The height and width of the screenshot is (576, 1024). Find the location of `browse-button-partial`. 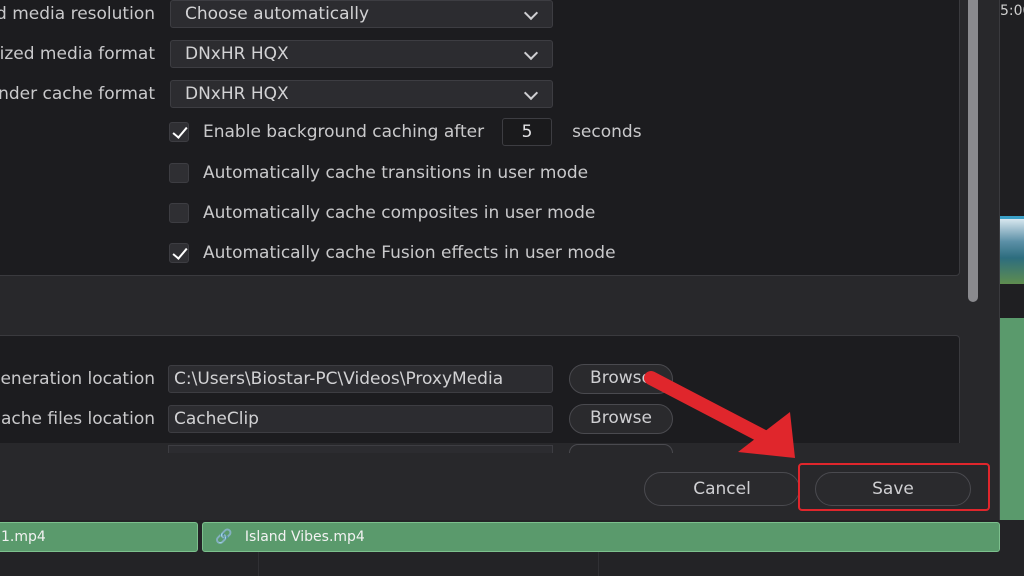

browse-button-partial is located at coordinates (621, 448).